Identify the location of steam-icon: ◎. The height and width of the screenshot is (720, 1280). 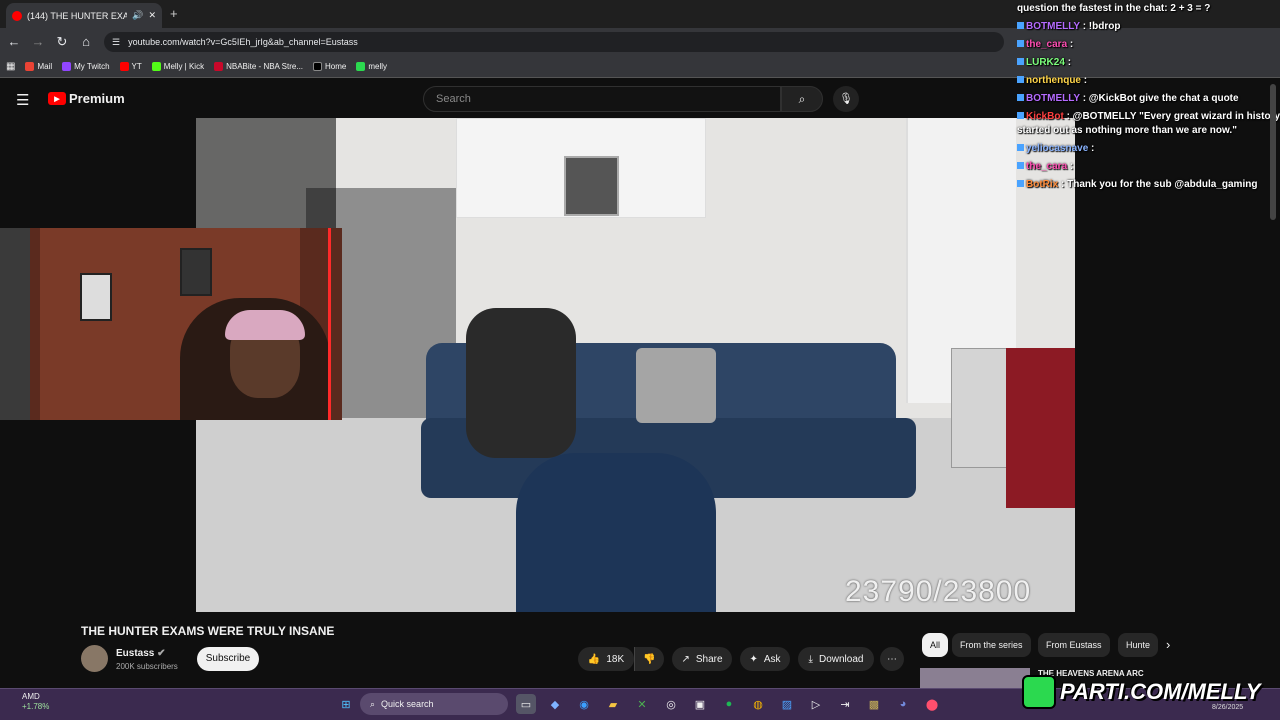
(671, 704).